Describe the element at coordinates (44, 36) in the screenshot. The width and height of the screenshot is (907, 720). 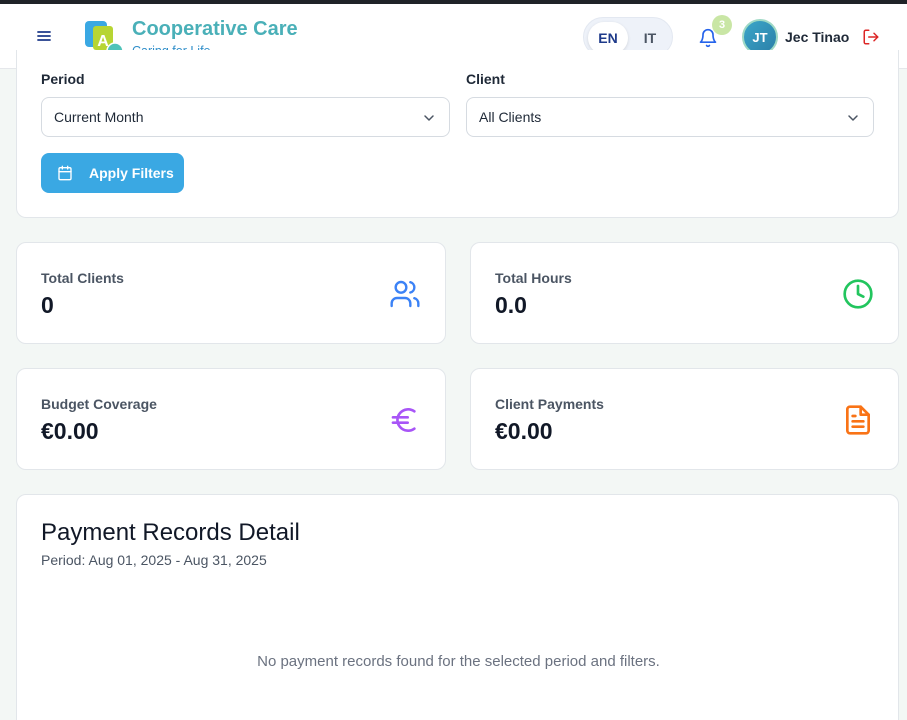
I see `menu-icon` at that location.